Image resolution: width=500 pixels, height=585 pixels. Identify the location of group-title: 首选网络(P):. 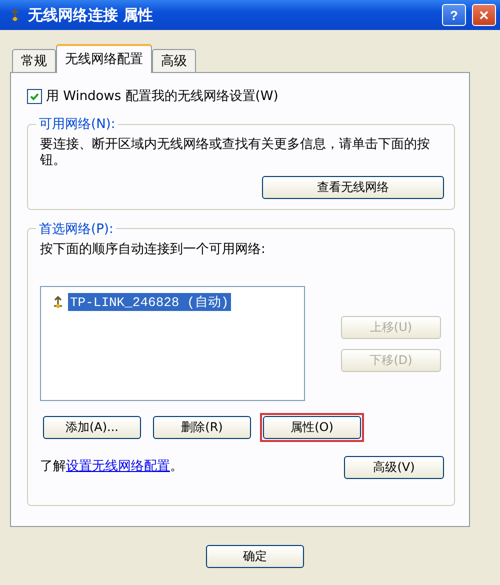
(76, 229).